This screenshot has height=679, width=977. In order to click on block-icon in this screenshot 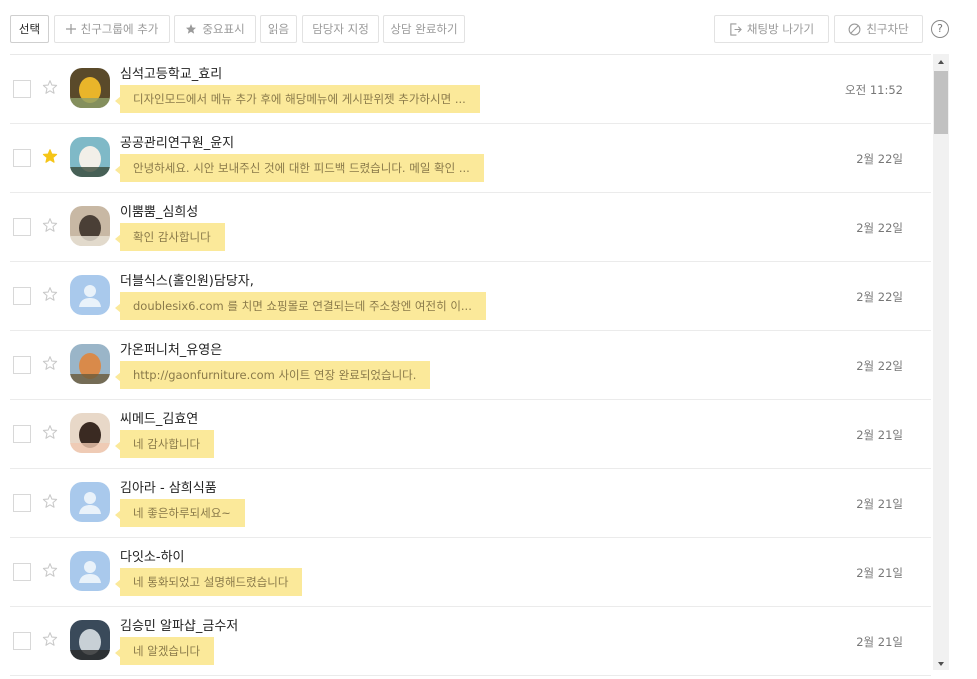, I will do `click(854, 29)`.